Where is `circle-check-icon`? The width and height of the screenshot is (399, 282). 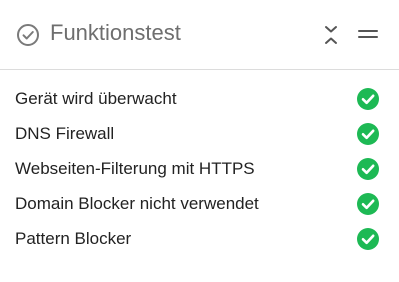
circle-check-icon is located at coordinates (28, 35).